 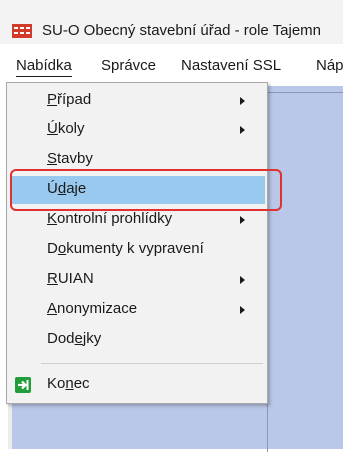 What do you see at coordinates (74, 338) in the screenshot?
I see `menu-item-label: Dodejky` at bounding box center [74, 338].